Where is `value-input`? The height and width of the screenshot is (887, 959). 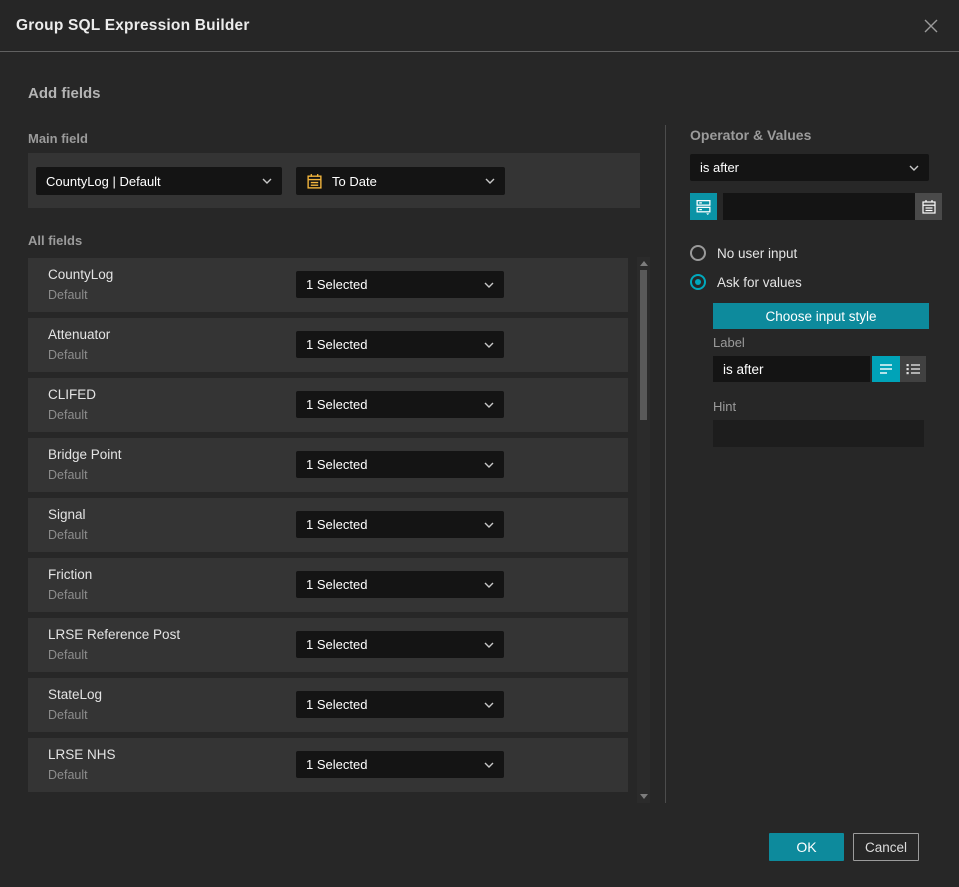
value-input is located at coordinates (819, 206).